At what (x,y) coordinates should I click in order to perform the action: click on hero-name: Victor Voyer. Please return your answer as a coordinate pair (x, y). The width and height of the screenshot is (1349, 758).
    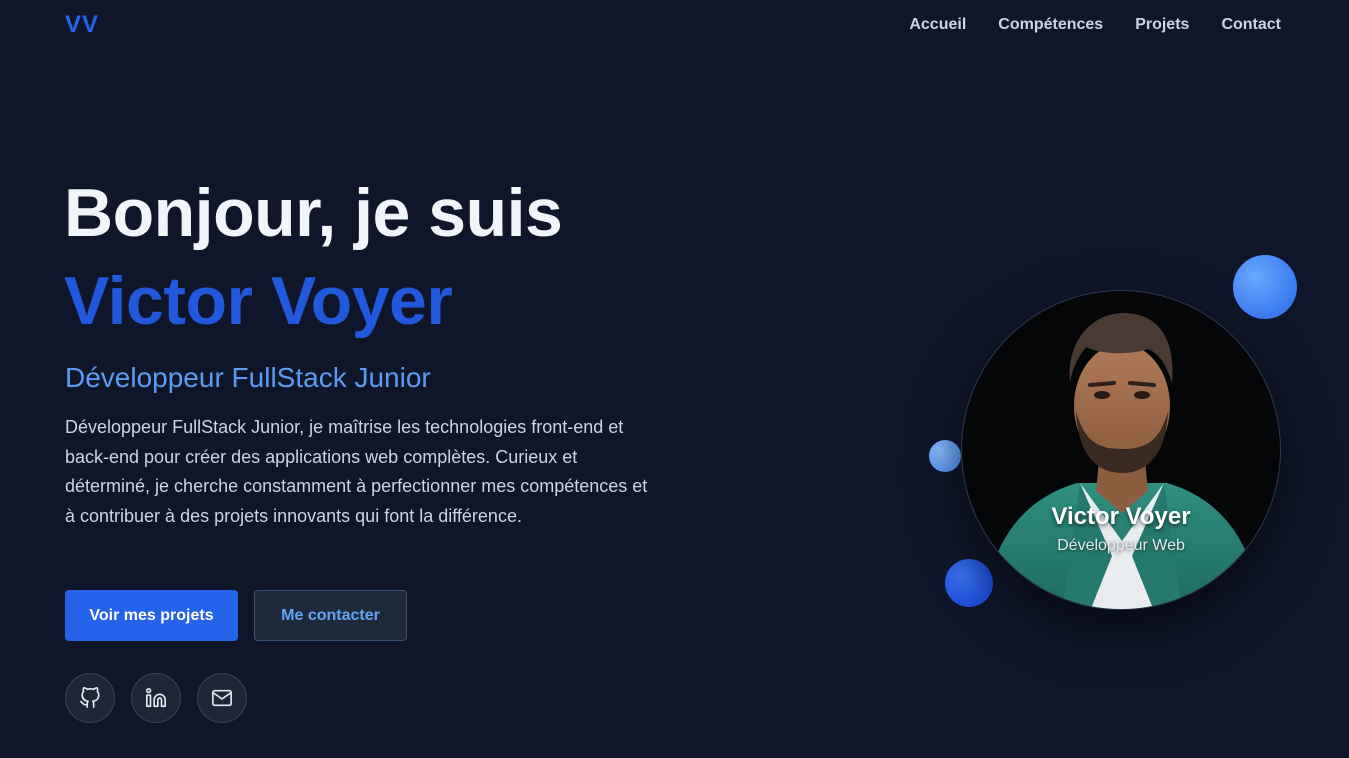
    Looking at the image, I should click on (258, 301).